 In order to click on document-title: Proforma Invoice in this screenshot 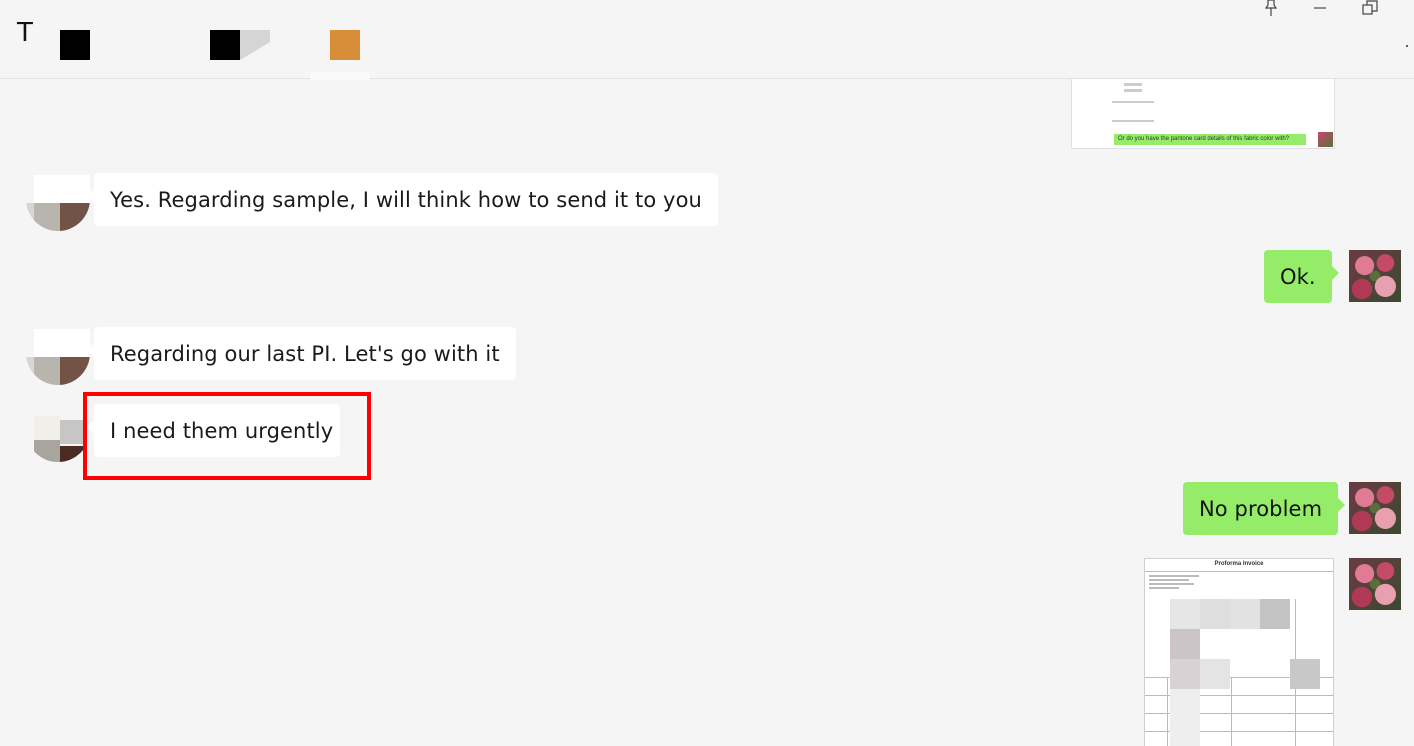, I will do `click(1239, 564)`.